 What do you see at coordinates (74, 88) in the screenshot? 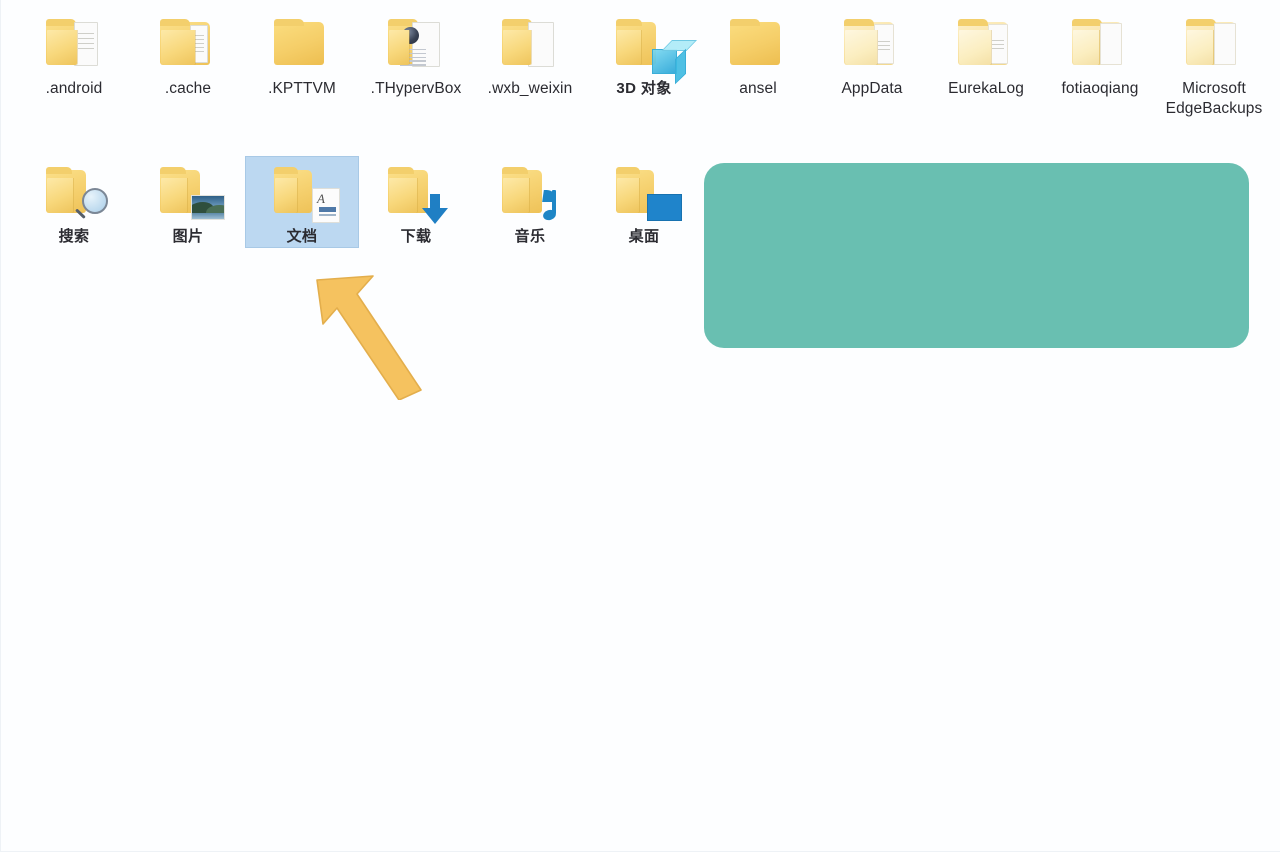
I see `icon-label: .android` at bounding box center [74, 88].